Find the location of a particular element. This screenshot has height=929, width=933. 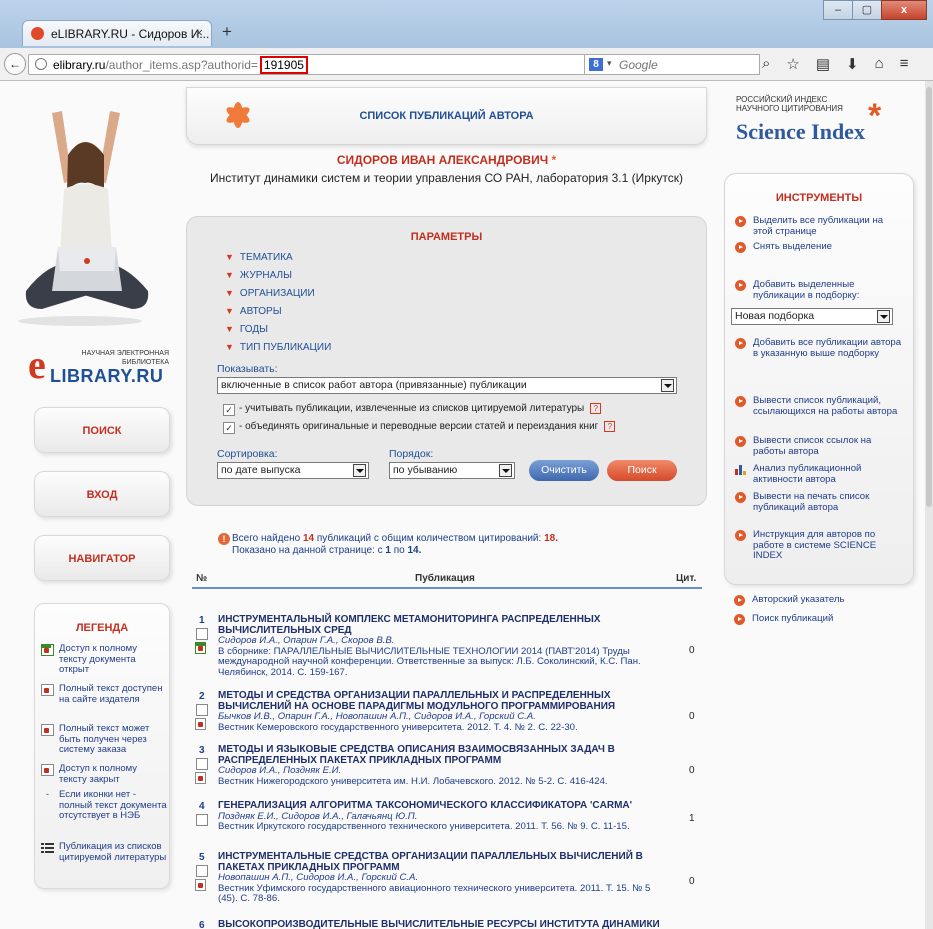

minimize-button: – is located at coordinates (838, 10).